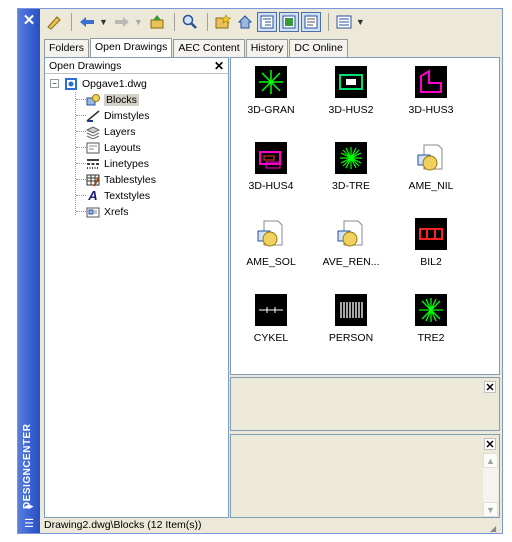 This screenshot has height=542, width=512. I want to click on block-item-label: PERSON, so click(351, 338).